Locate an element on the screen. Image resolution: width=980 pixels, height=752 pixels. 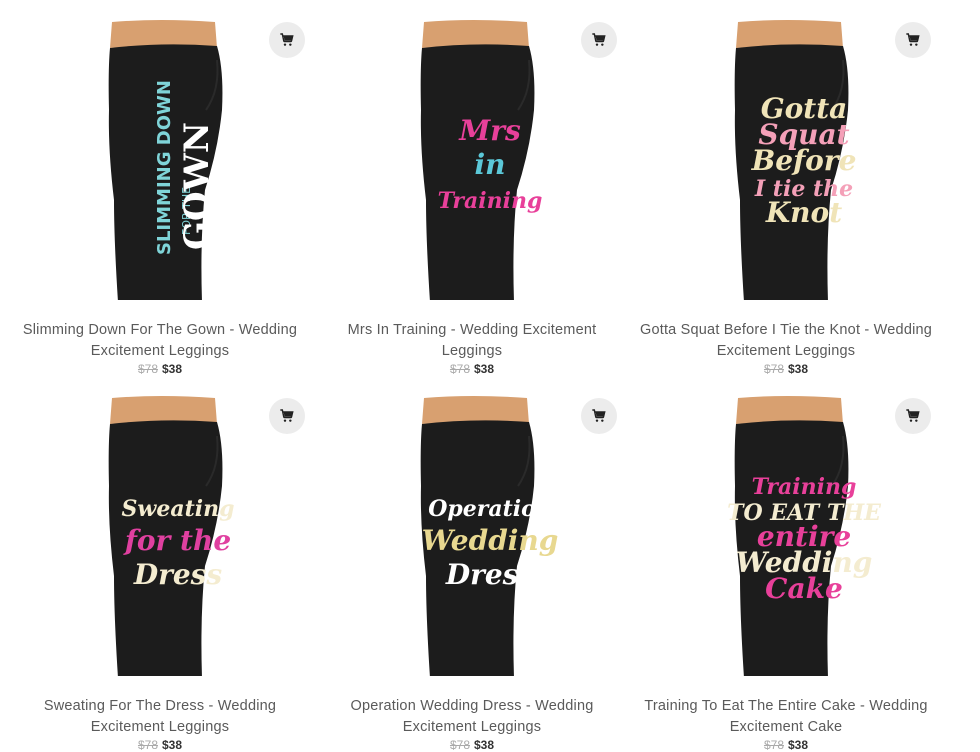
legging-image: Sweatingfor theDress is located at coordinates (160, 526).